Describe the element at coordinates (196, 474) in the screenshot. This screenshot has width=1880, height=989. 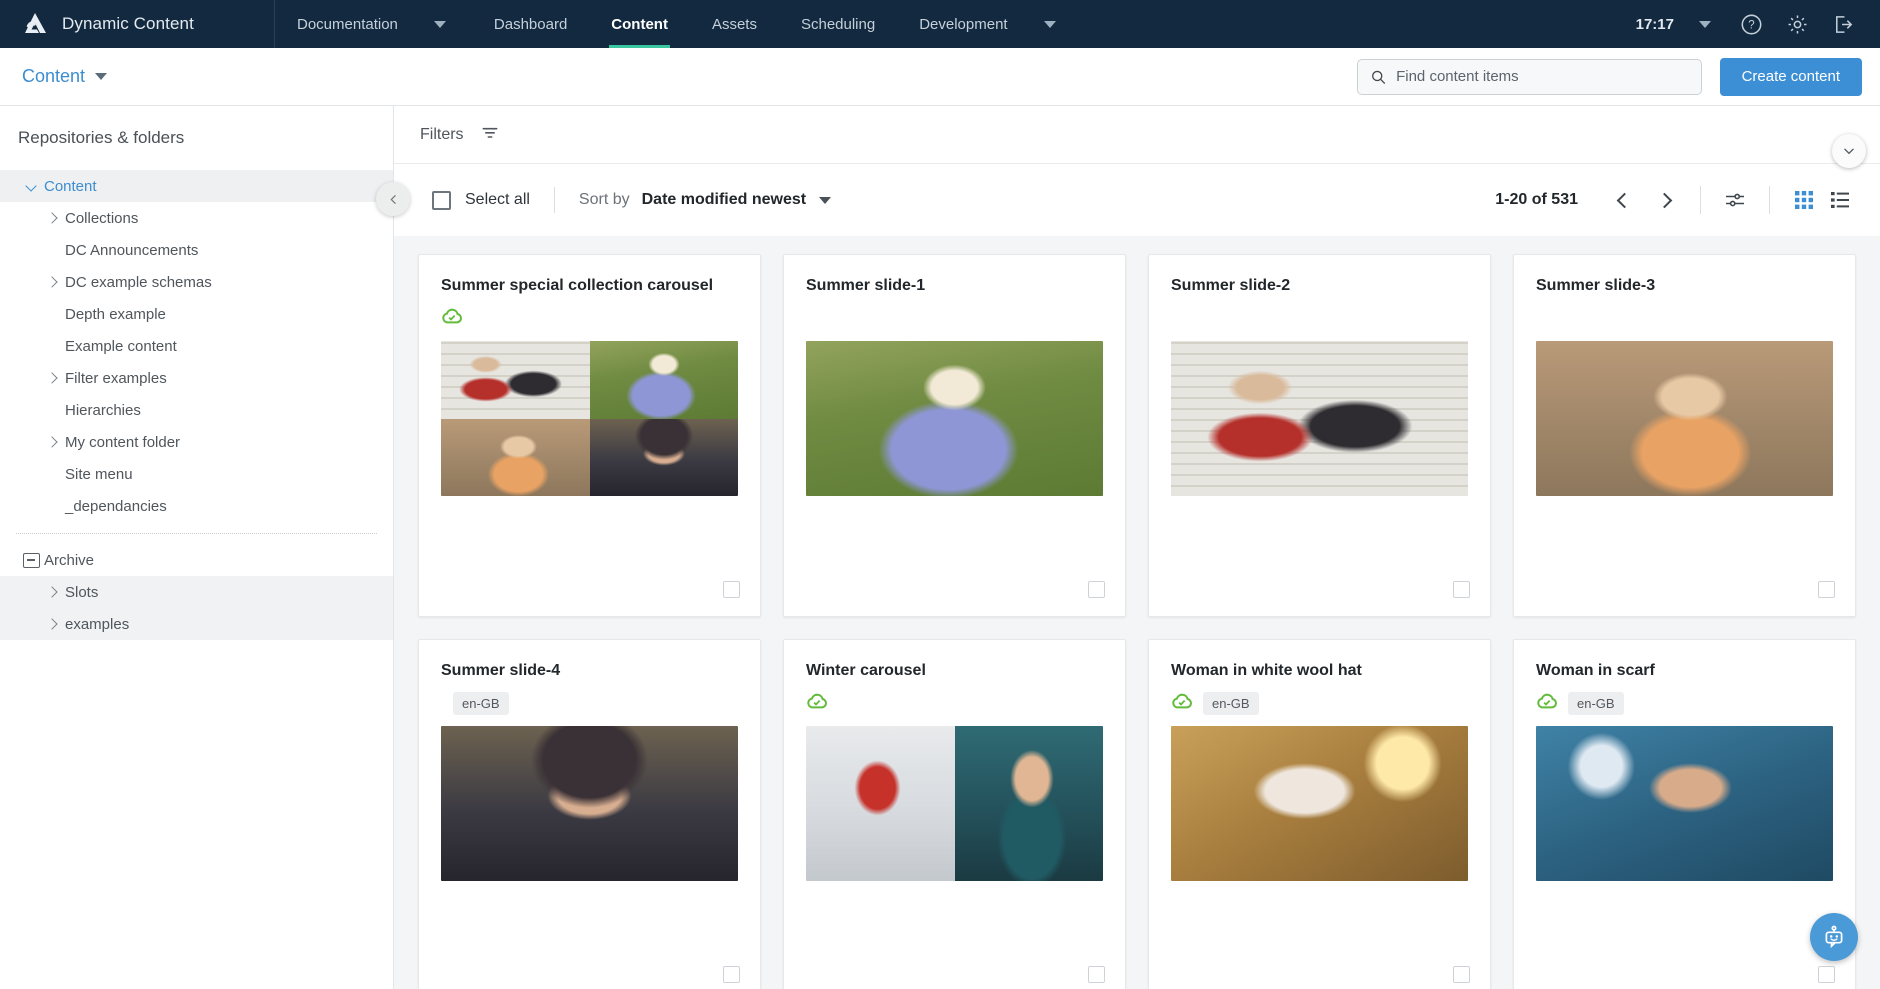
I see `sidebar-item-site-menu: Site menu` at that location.